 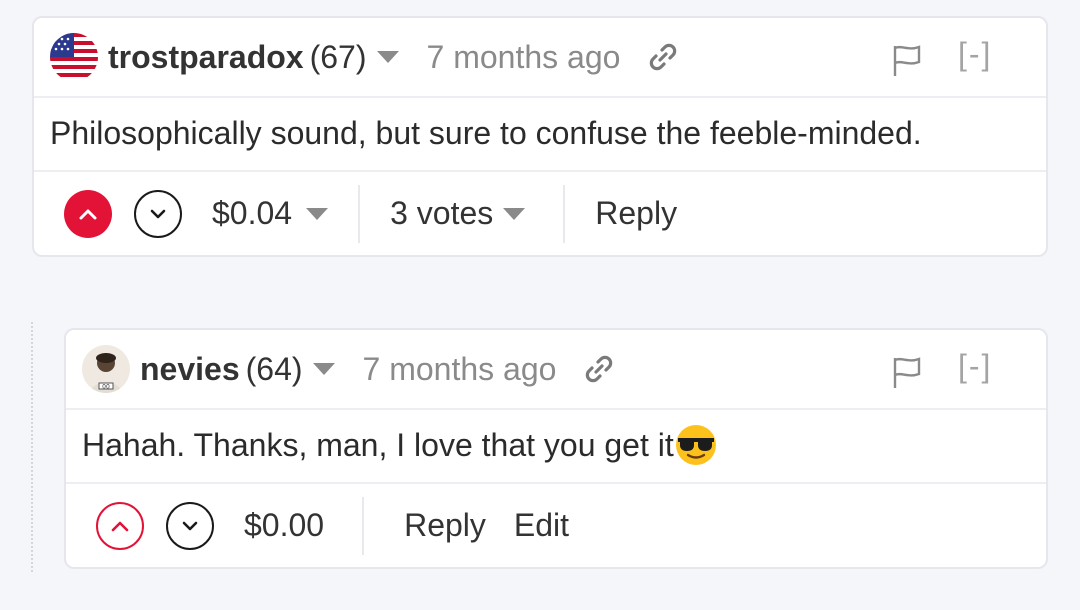 What do you see at coordinates (317, 213) in the screenshot?
I see `payout-dropdown-caret-icon` at bounding box center [317, 213].